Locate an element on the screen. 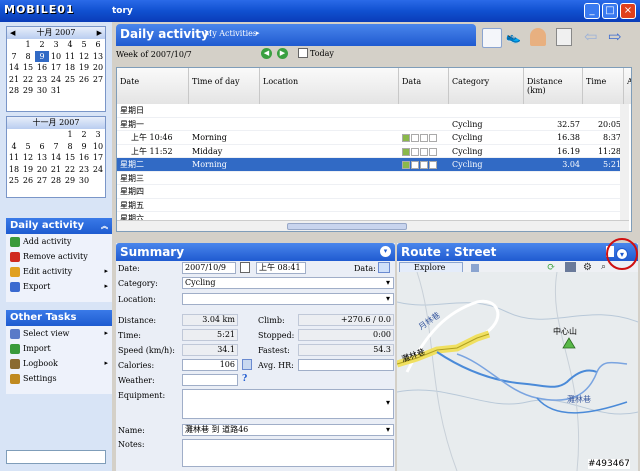  forward-arrow-icon: ⇨ is located at coordinates (618, 37).